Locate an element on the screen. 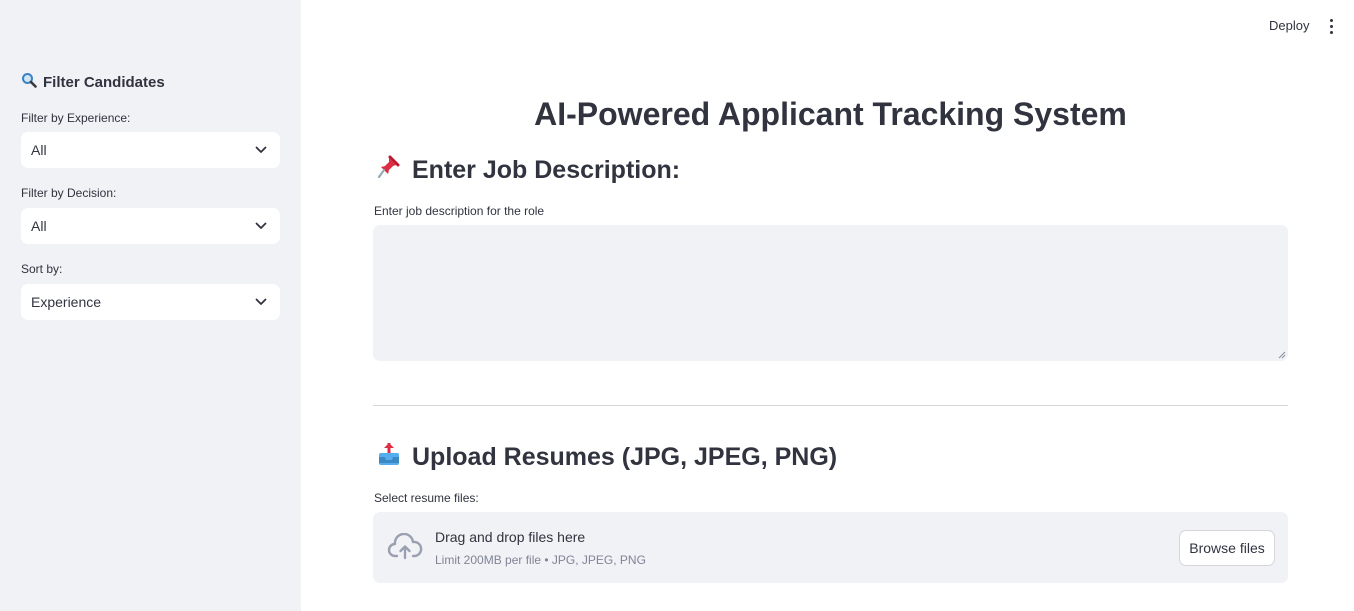 Image resolution: width=1354 pixels, height=611 pixels. section-divider is located at coordinates (830, 405).